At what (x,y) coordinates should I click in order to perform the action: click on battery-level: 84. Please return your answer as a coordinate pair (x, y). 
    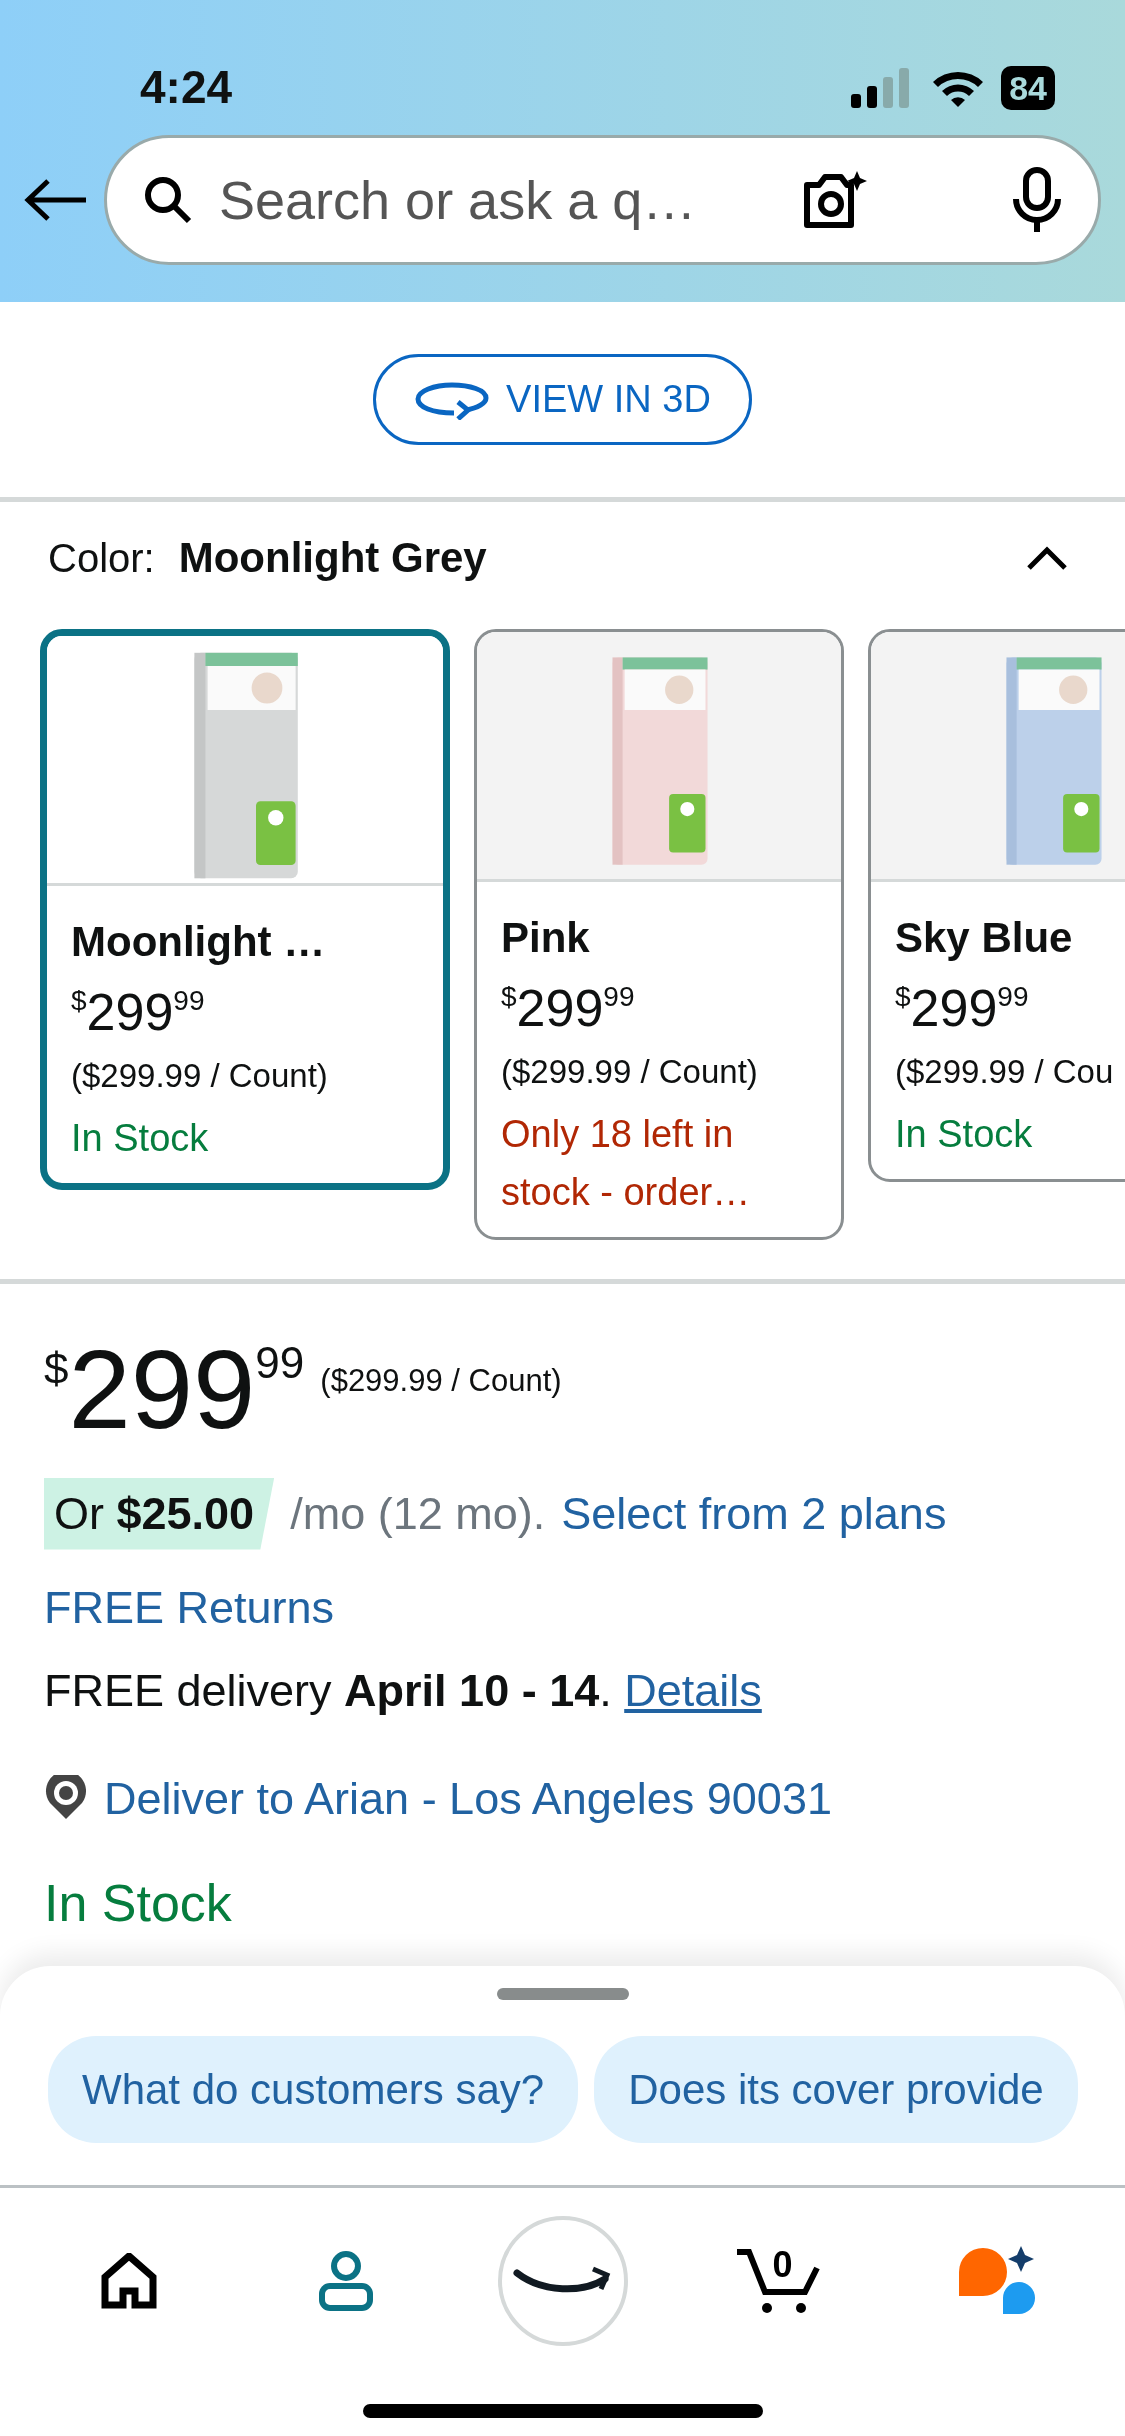
    Looking at the image, I should click on (1028, 87).